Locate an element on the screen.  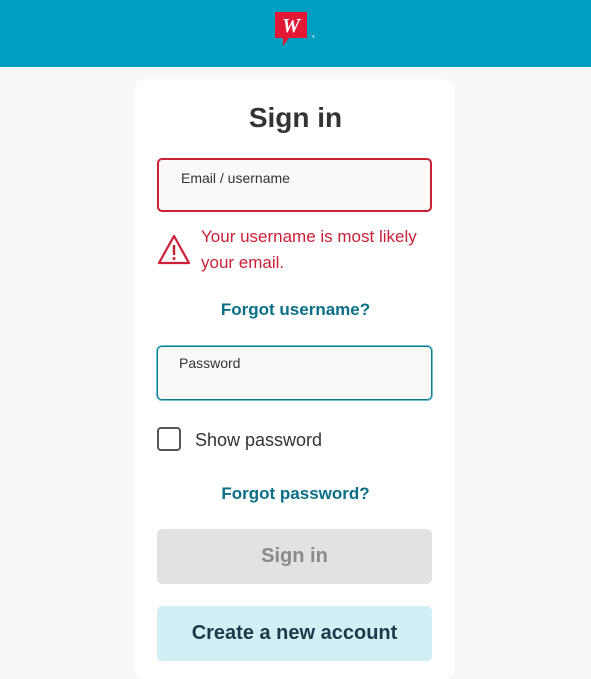
sign-in-button: Sign in is located at coordinates (294, 556).